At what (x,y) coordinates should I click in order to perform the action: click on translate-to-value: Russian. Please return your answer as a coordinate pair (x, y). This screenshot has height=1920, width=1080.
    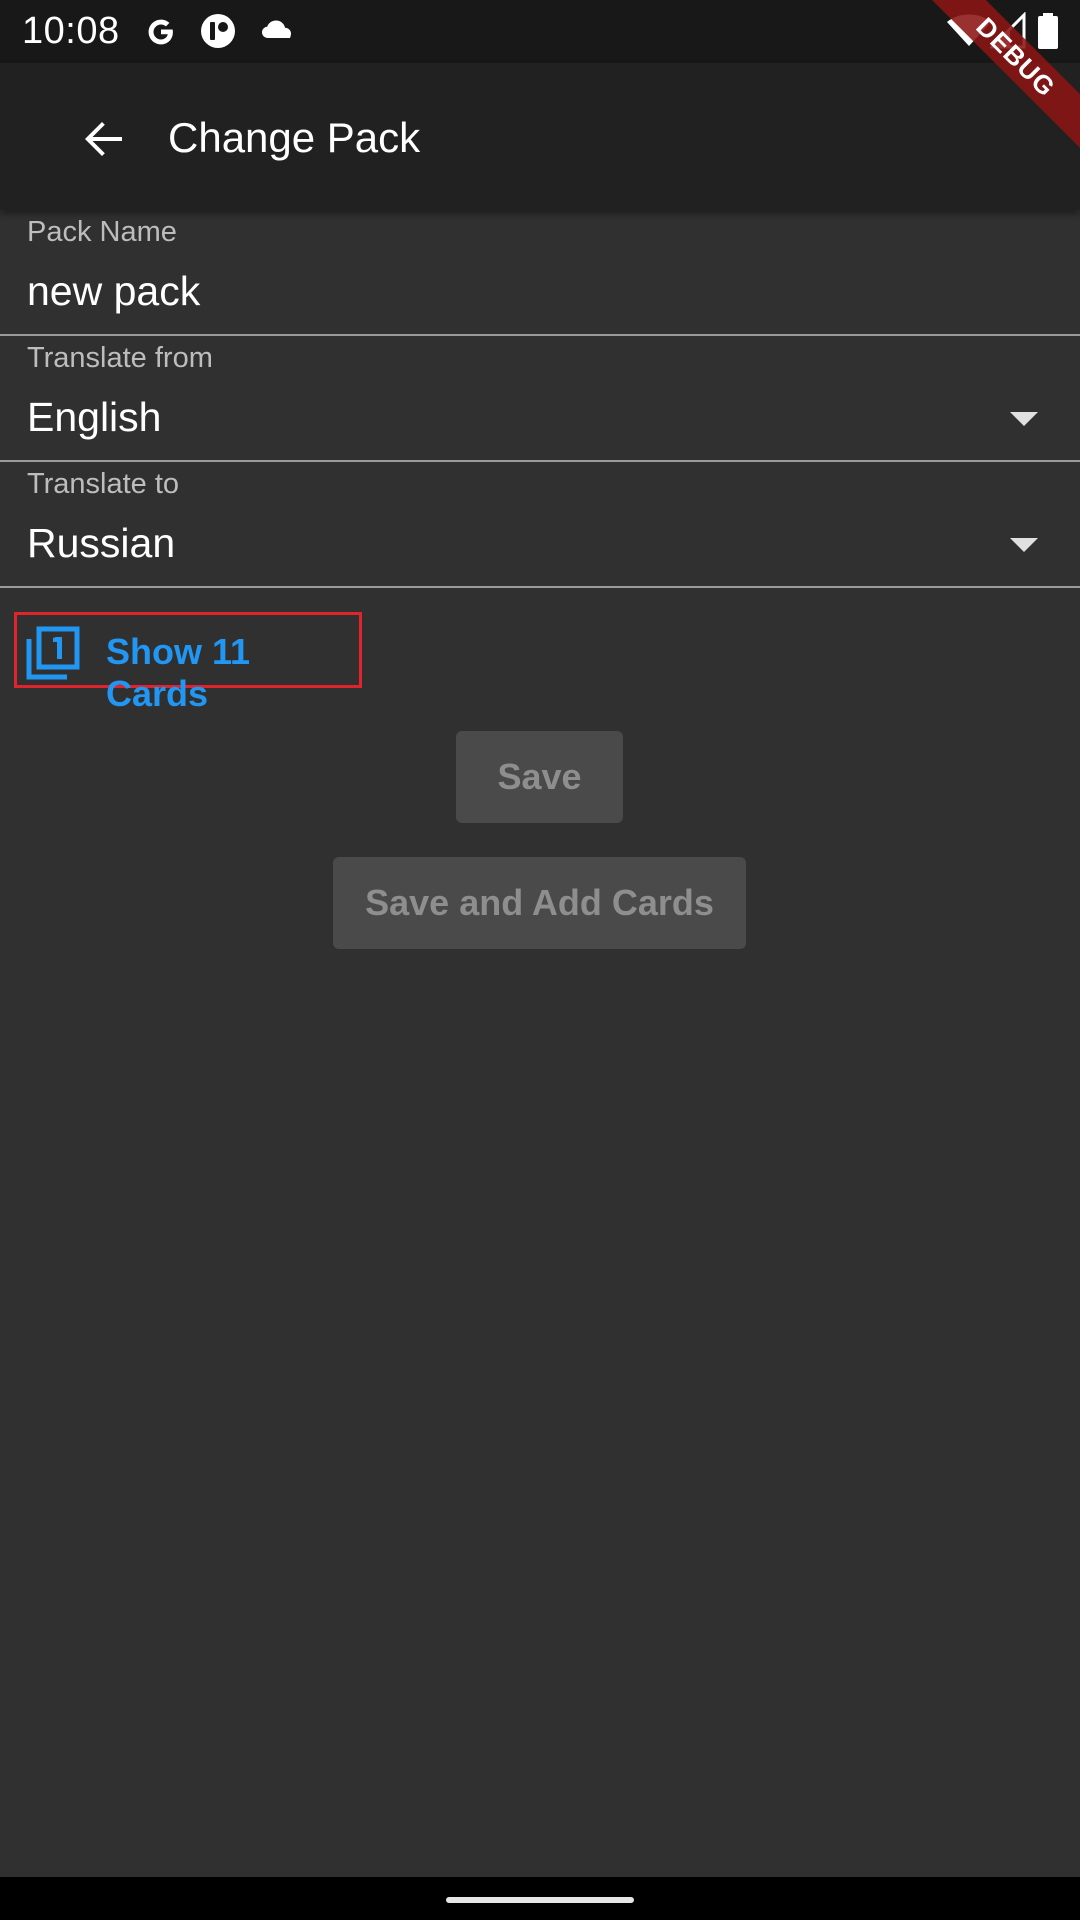
    Looking at the image, I should click on (101, 543).